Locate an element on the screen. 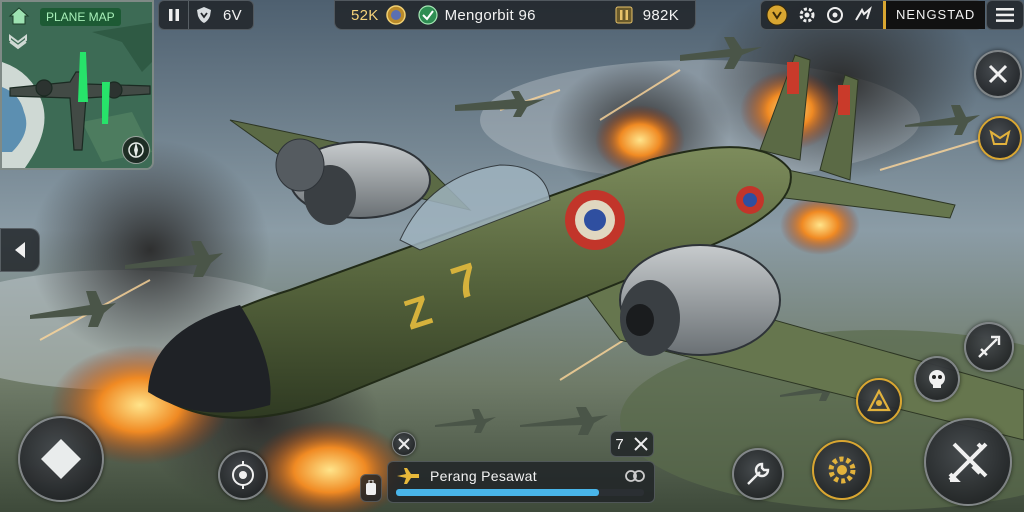  skill-small-button is located at coordinates (404, 444).